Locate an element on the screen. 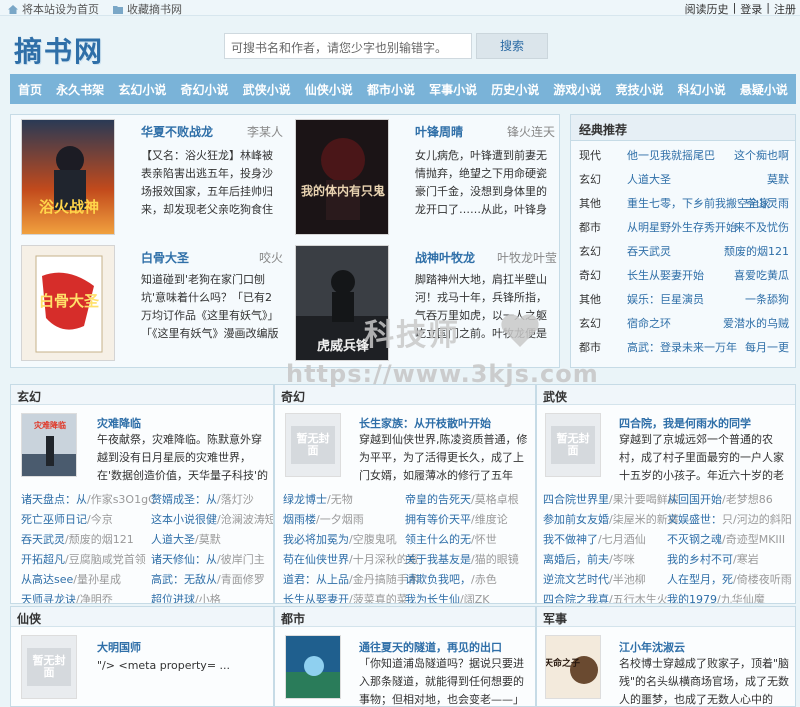  section-title: 都市 is located at coordinates (405, 617).